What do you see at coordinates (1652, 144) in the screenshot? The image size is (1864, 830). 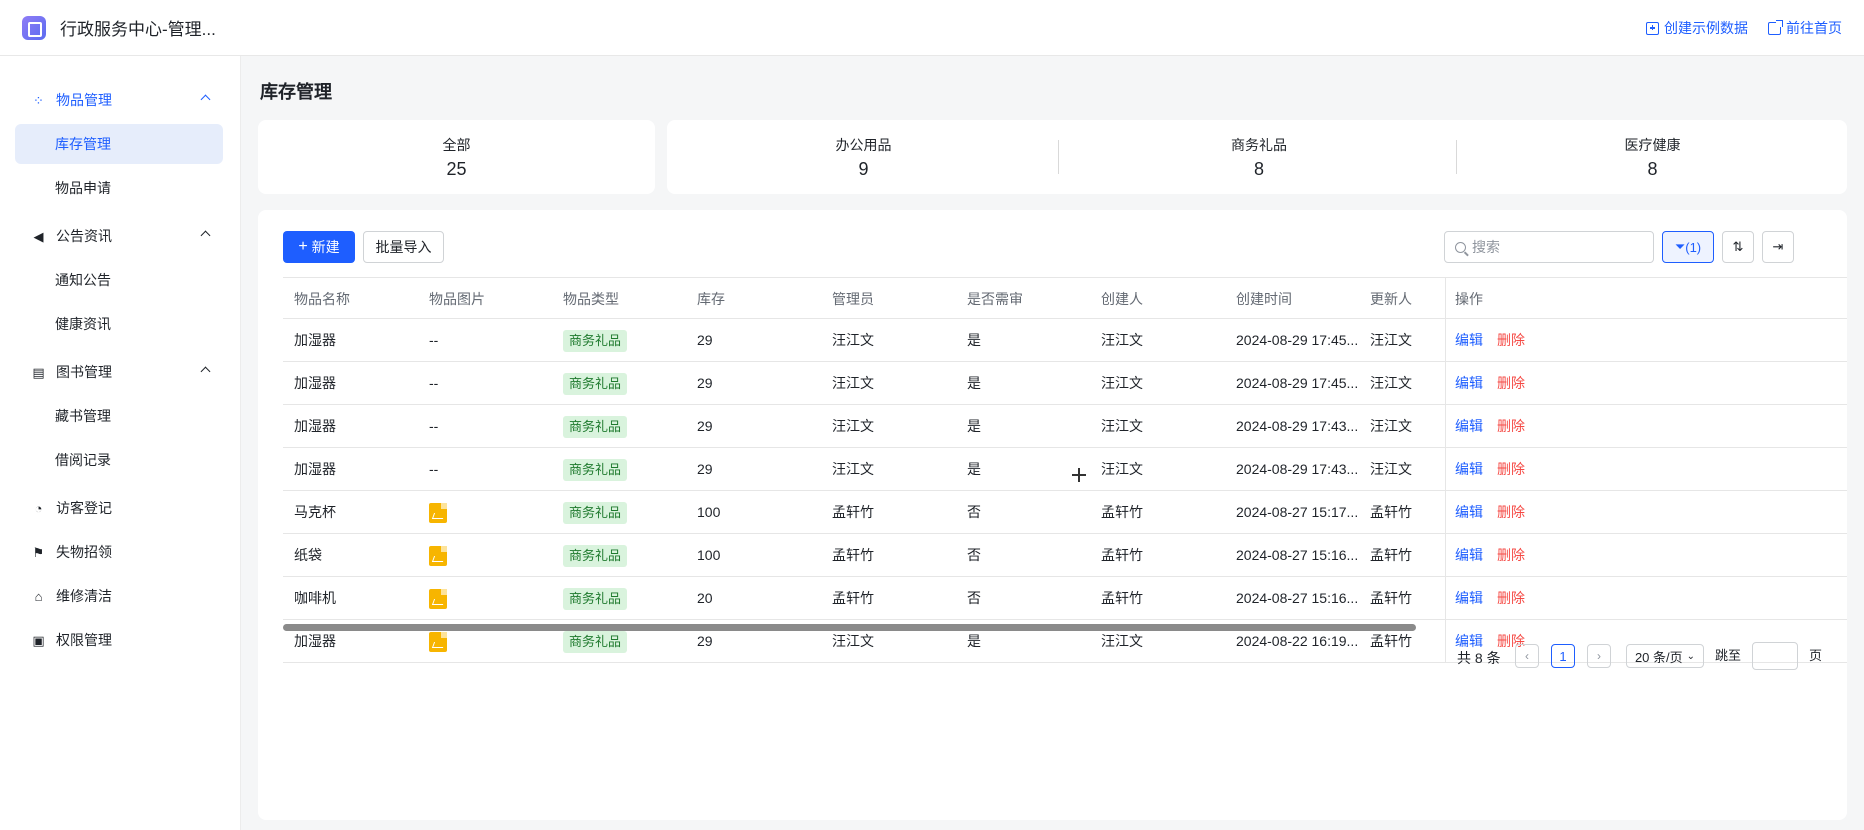 I see `stat-label: 医疗健康` at bounding box center [1652, 144].